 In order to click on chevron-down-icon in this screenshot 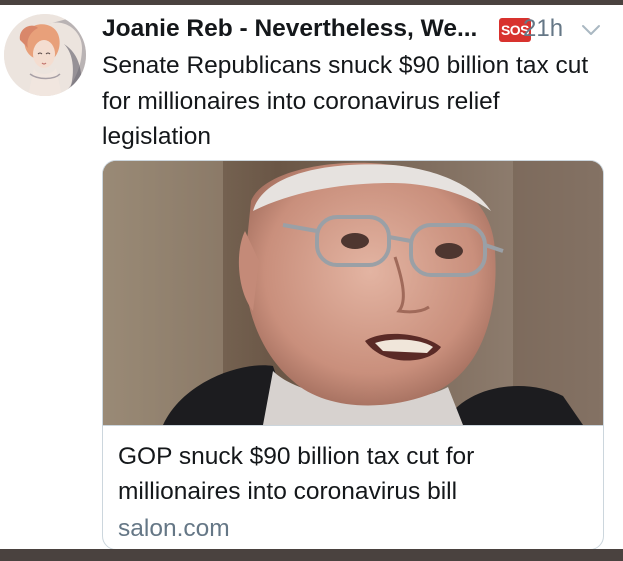, I will do `click(591, 30)`.